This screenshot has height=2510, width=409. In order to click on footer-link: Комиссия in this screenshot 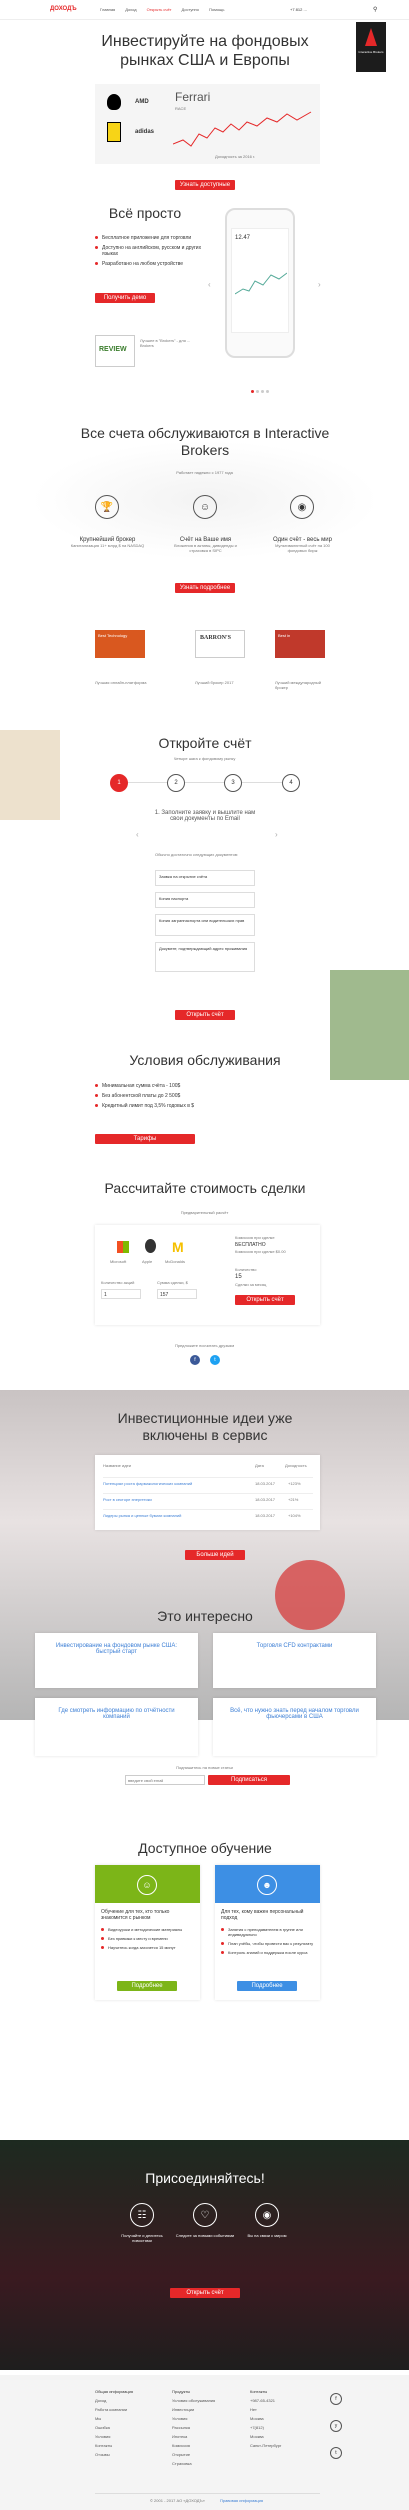, I will do `click(193, 2445)`.